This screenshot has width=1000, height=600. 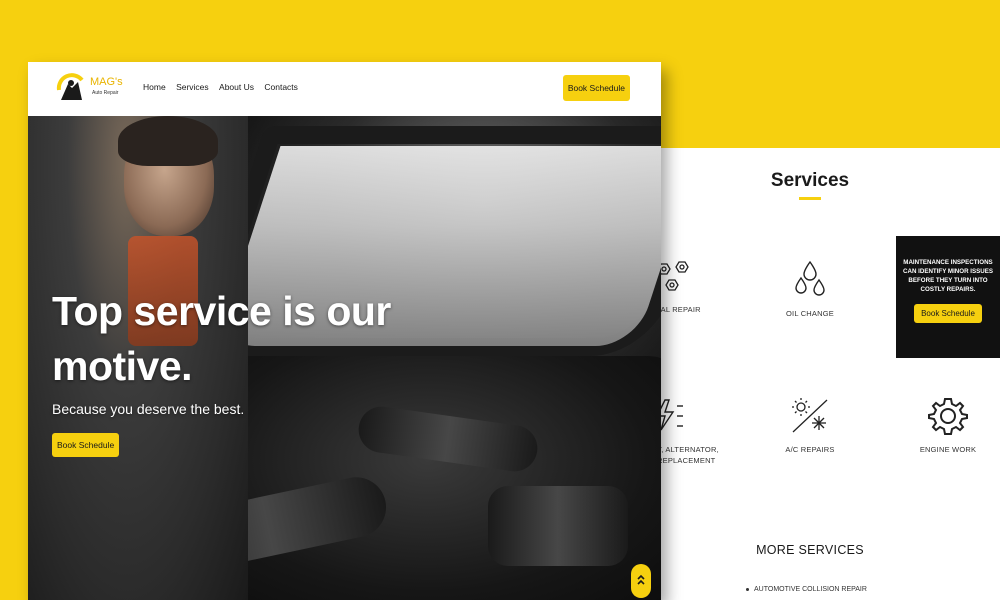 I want to click on service-label: ENGINE WORK, so click(x=948, y=449).